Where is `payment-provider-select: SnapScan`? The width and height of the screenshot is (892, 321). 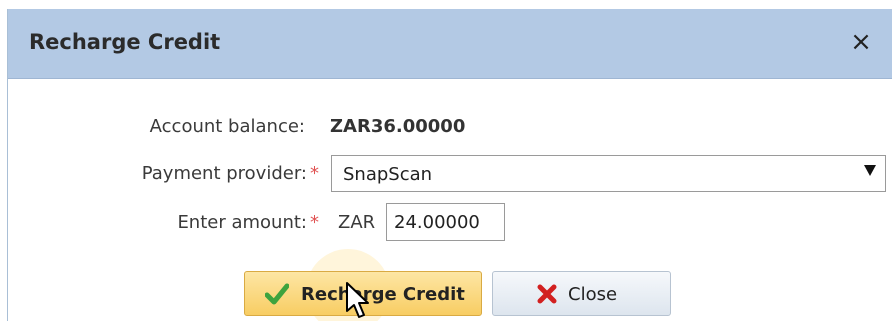 payment-provider-select: SnapScan is located at coordinates (608, 173).